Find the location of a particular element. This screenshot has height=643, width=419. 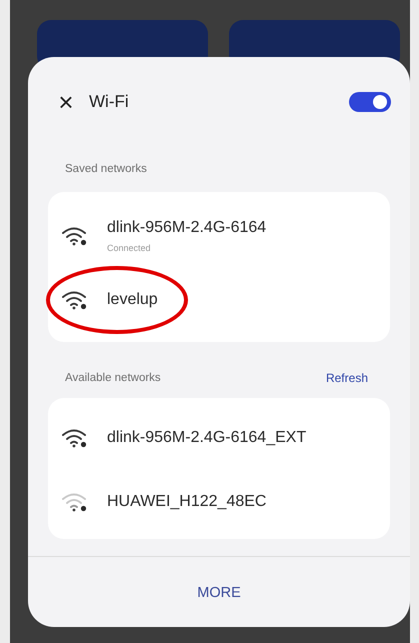

section-label: Saved networks is located at coordinates (106, 169).